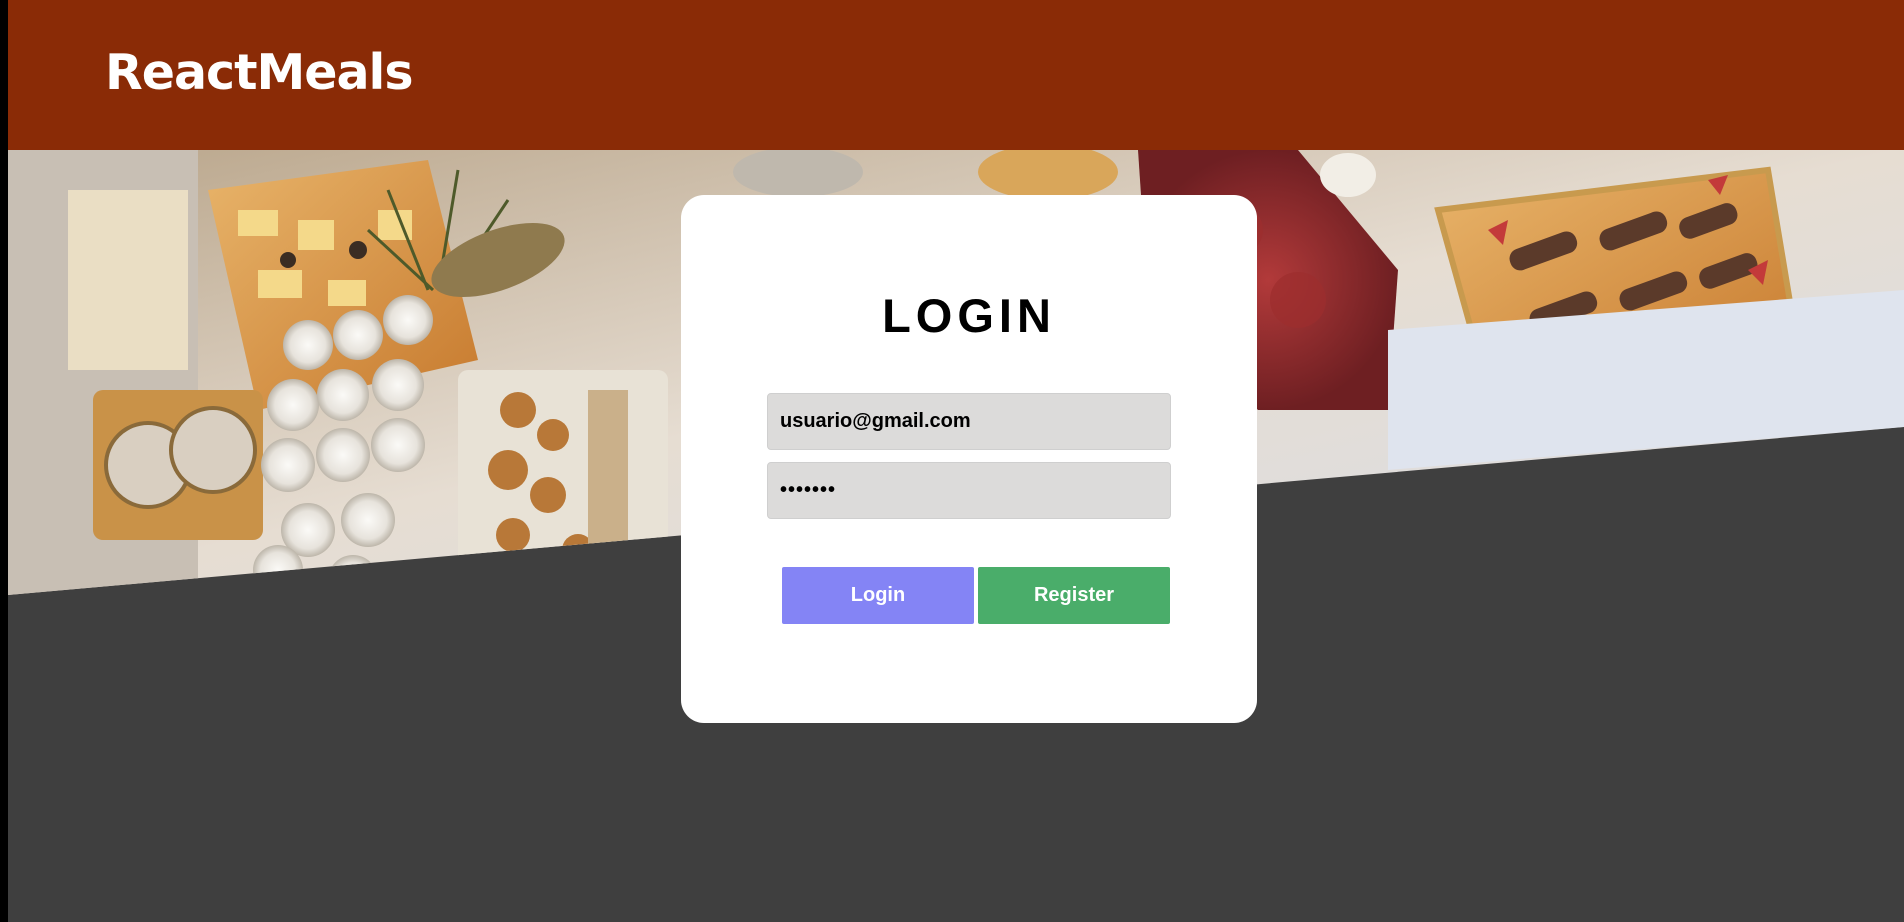  Describe the element at coordinates (969, 421) in the screenshot. I see `email-input` at that location.